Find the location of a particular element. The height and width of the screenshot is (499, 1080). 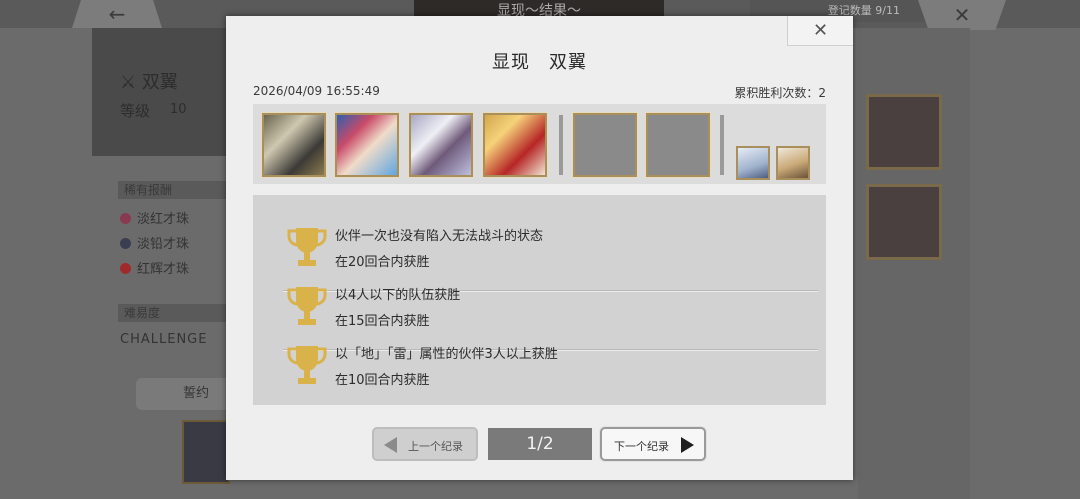

pet-icon-cat is located at coordinates (793, 163).